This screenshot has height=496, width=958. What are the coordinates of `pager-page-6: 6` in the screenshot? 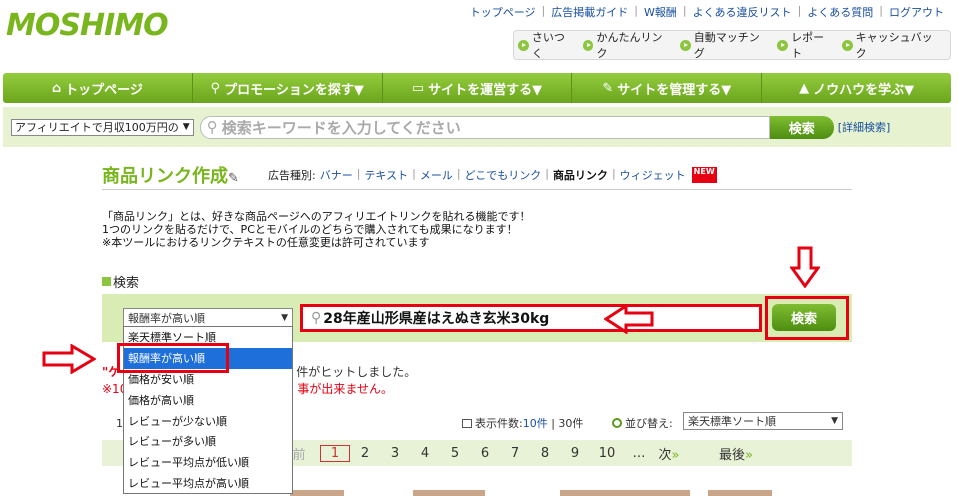 It's located at (485, 453).